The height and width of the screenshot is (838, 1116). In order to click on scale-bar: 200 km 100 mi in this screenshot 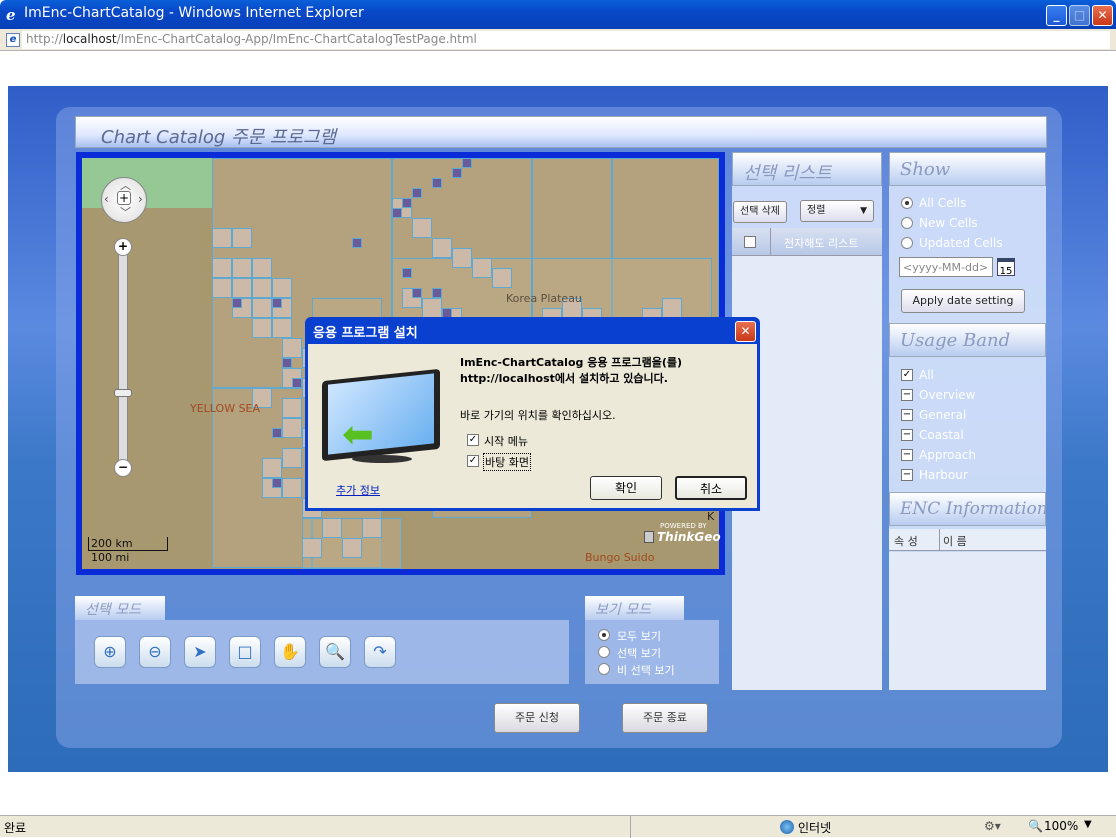, I will do `click(129, 551)`.